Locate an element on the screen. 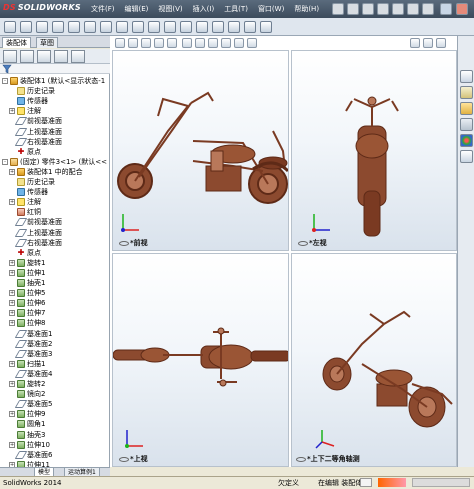 This screenshot has width=474, height=489. zoom-to-area-icon is located at coordinates (133, 43).